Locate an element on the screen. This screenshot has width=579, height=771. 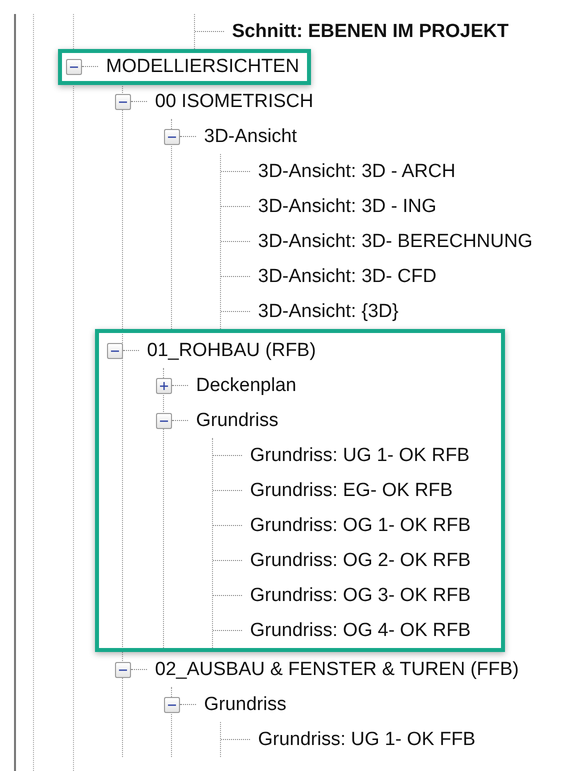
tree-item: 3D-Ansicht: 3D- CFD is located at coordinates (347, 277).